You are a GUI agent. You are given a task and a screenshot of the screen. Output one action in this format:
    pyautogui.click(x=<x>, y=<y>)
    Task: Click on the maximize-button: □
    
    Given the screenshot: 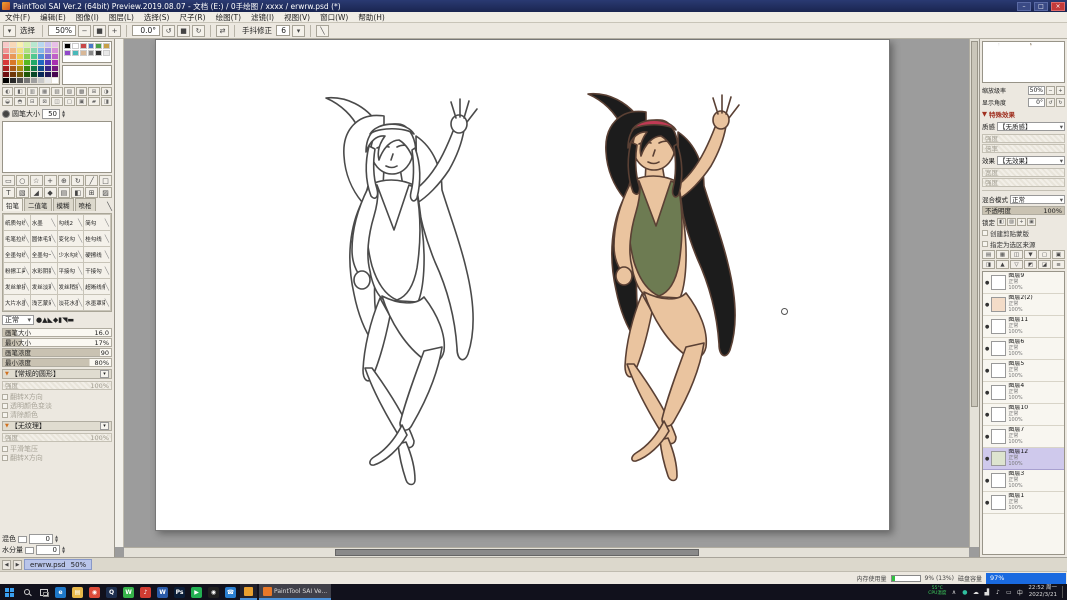 What is the action you would take?
    pyautogui.click(x=1041, y=6)
    